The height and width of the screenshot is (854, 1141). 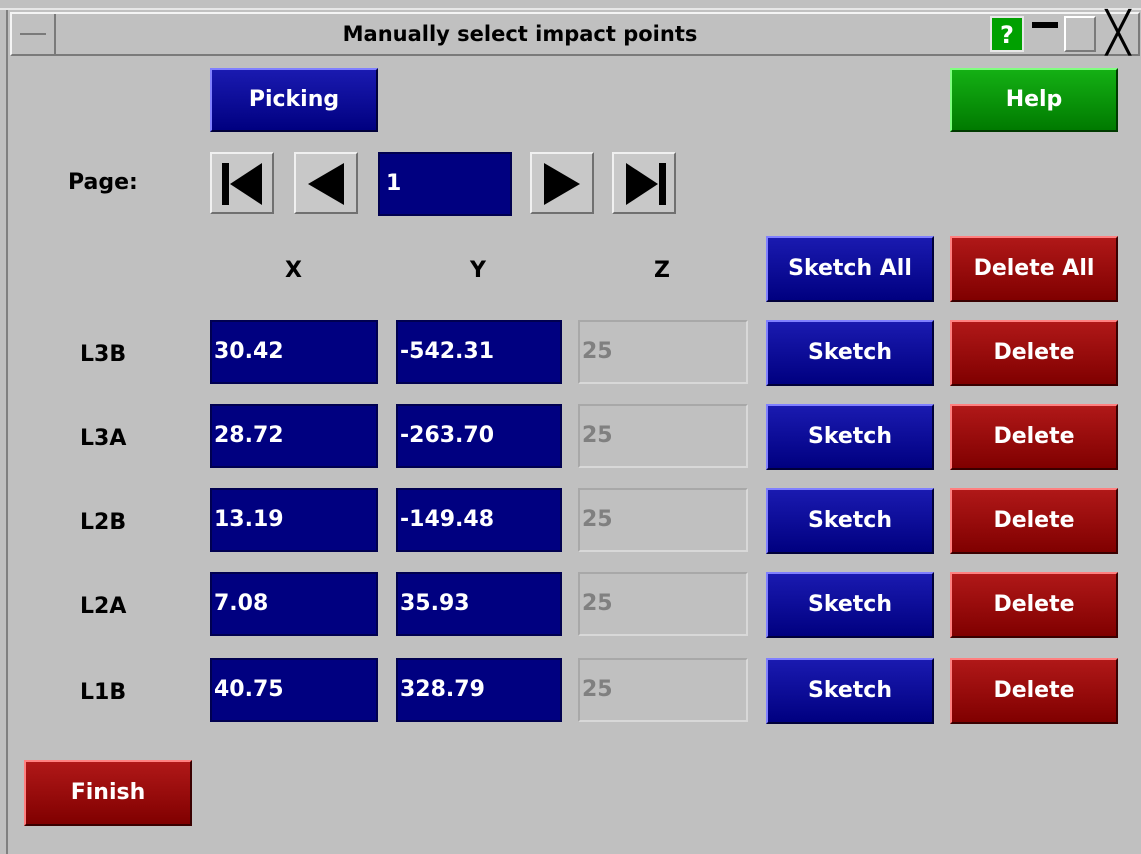 I want to click on close-button: ╳, so click(x=1118, y=33).